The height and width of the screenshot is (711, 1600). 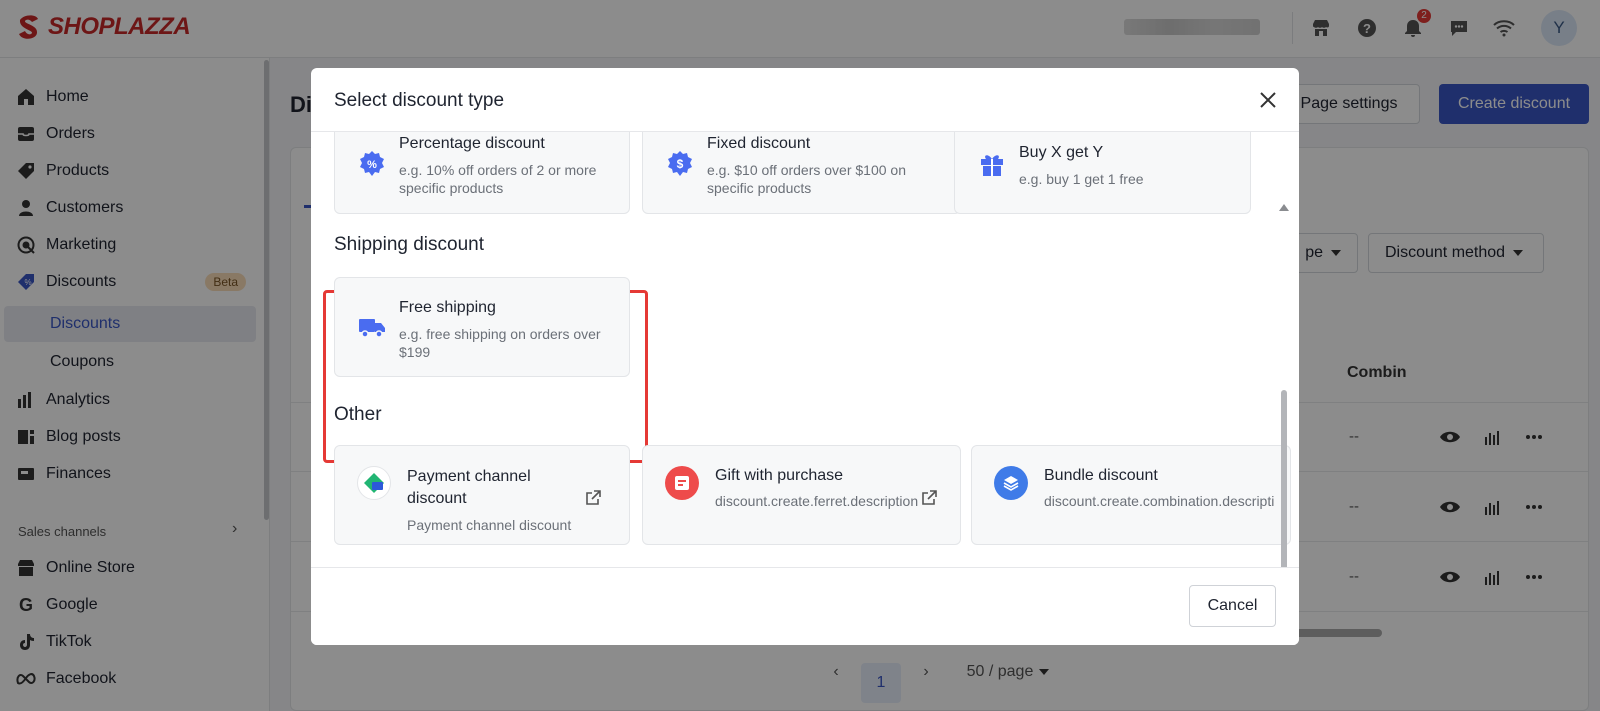 I want to click on card-title: Payment channel discount, so click(x=469, y=487).